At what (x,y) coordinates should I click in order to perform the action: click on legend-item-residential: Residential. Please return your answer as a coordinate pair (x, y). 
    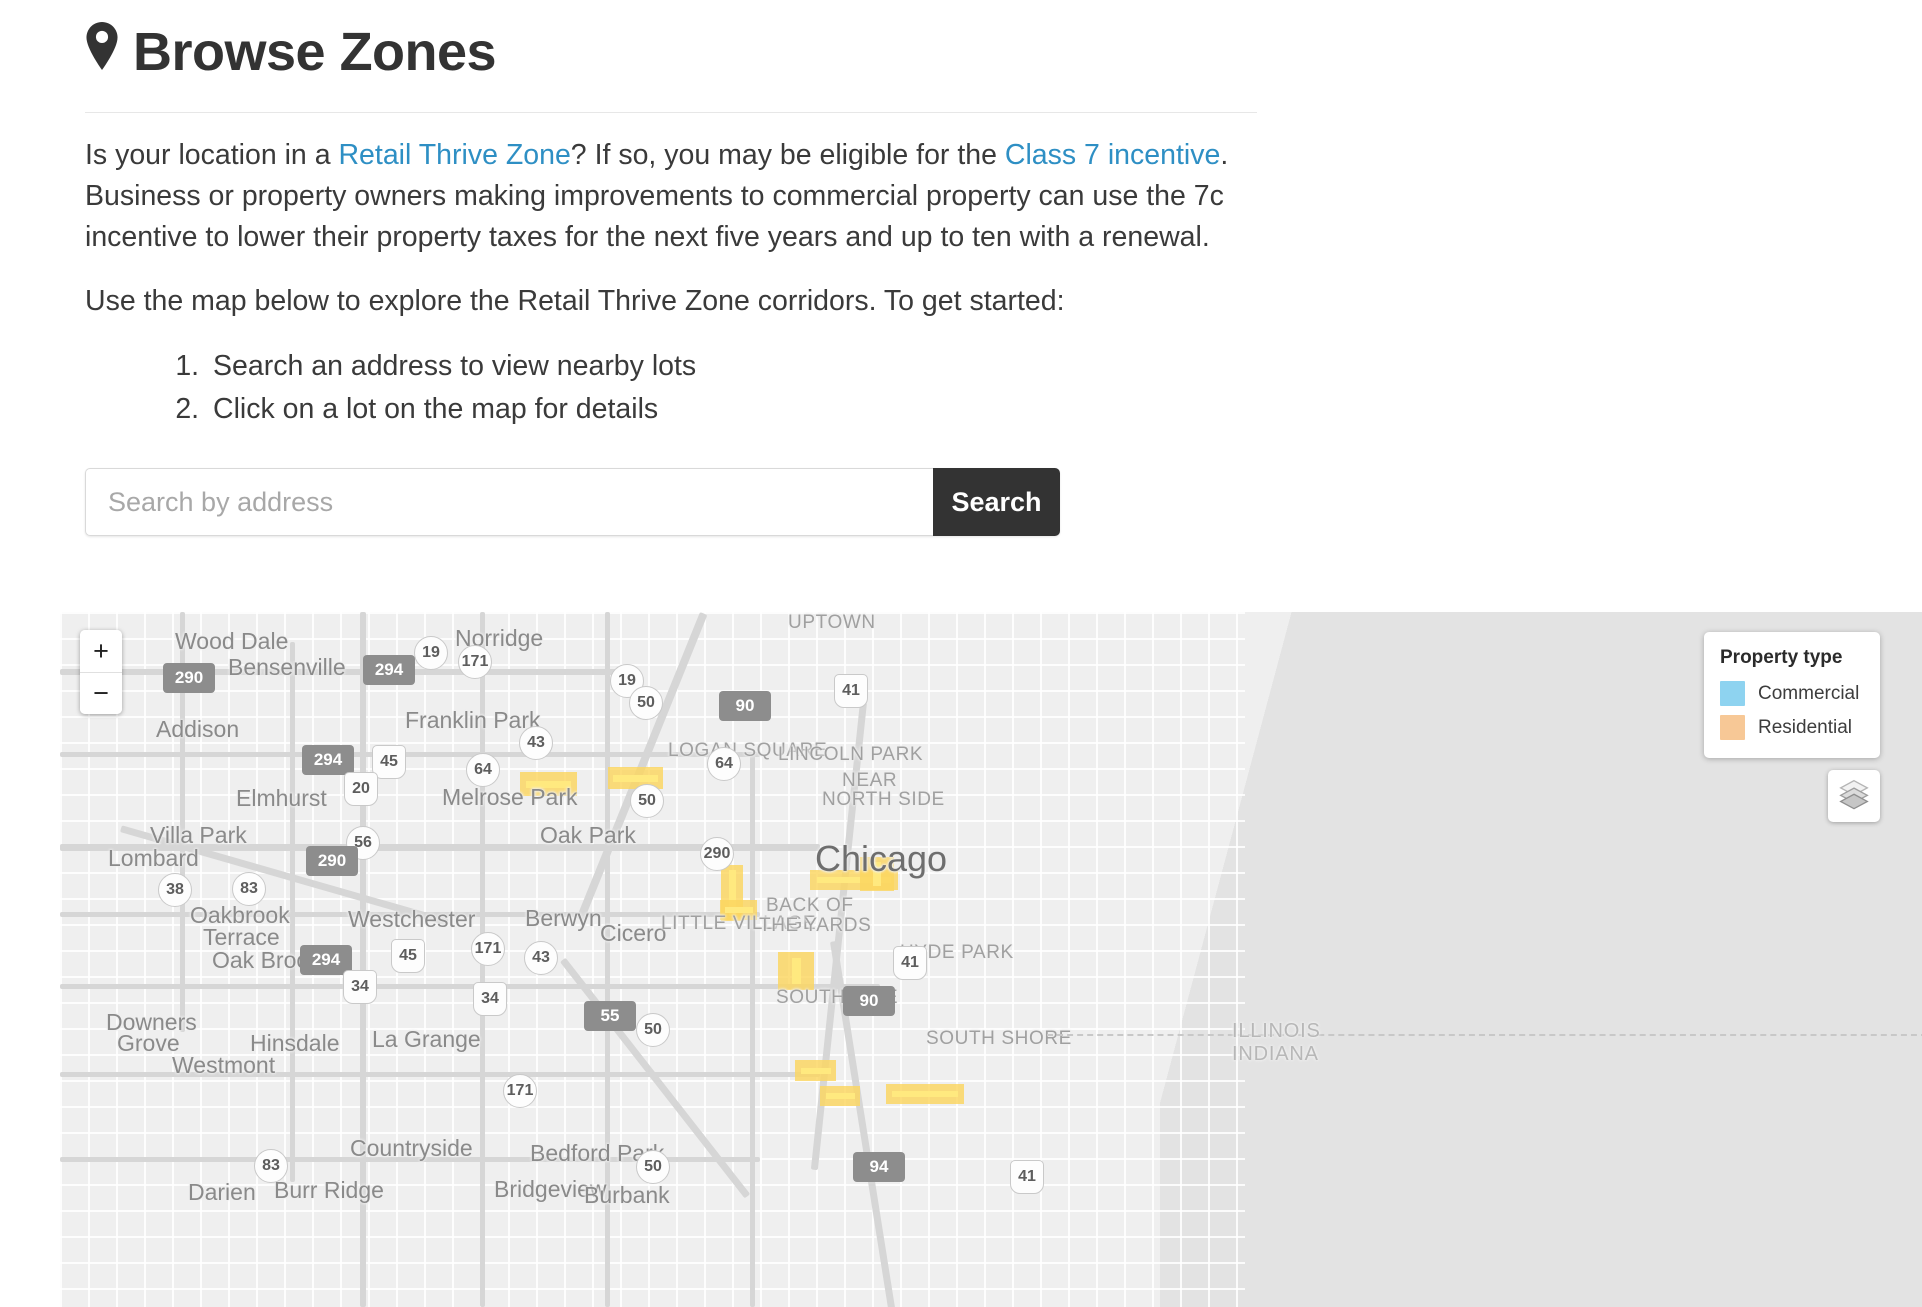
    Looking at the image, I should click on (1790, 727).